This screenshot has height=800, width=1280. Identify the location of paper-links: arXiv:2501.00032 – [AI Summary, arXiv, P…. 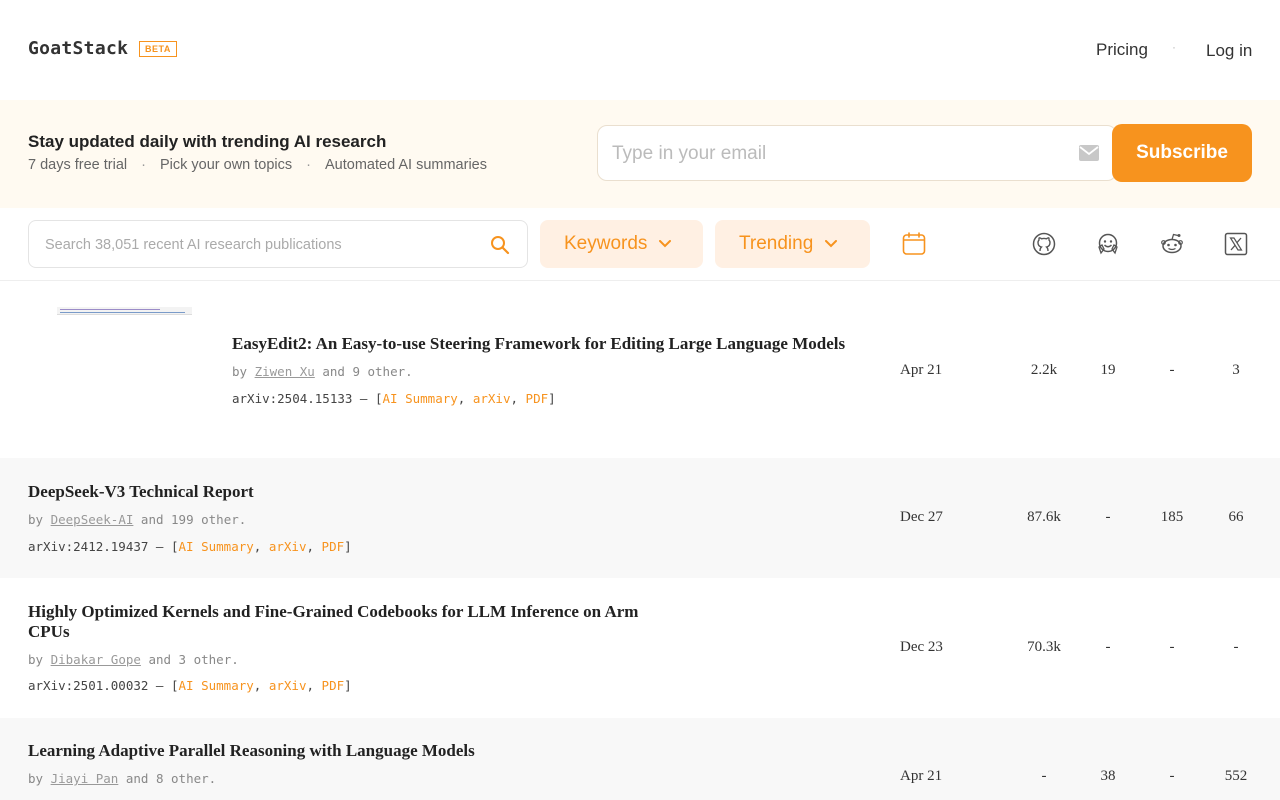
(190, 685).